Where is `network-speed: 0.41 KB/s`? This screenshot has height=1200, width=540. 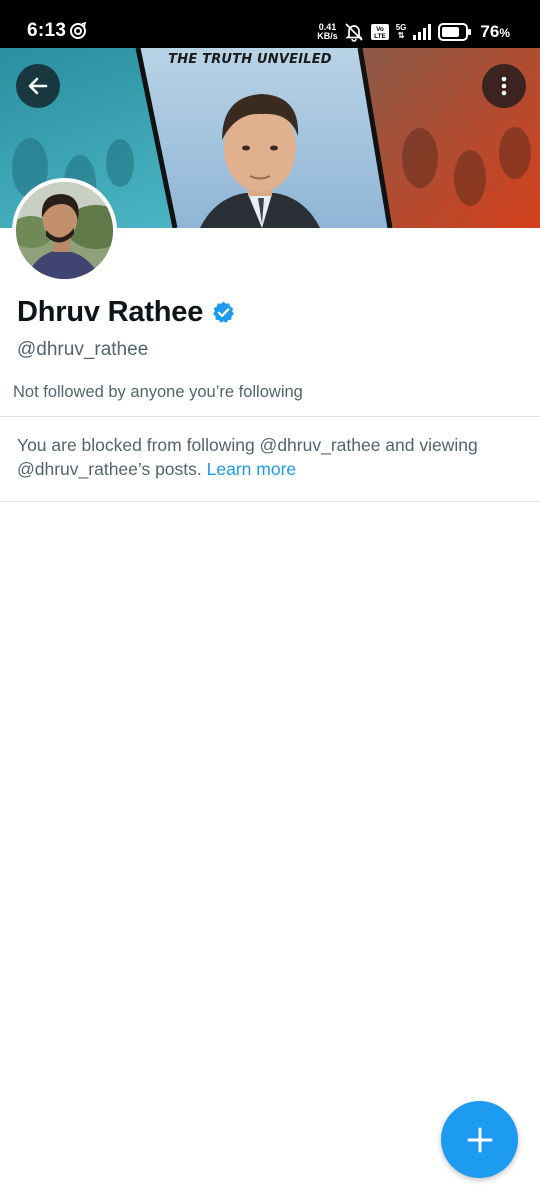
network-speed: 0.41 KB/s is located at coordinates (327, 32).